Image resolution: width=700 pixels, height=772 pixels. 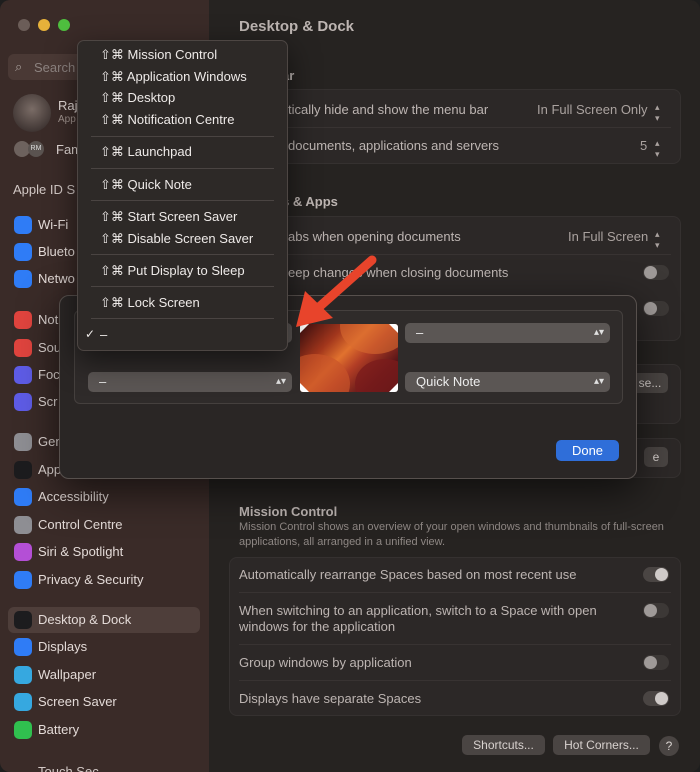 I want to click on auto-rearrange-spaces-toggle, so click(x=656, y=574).